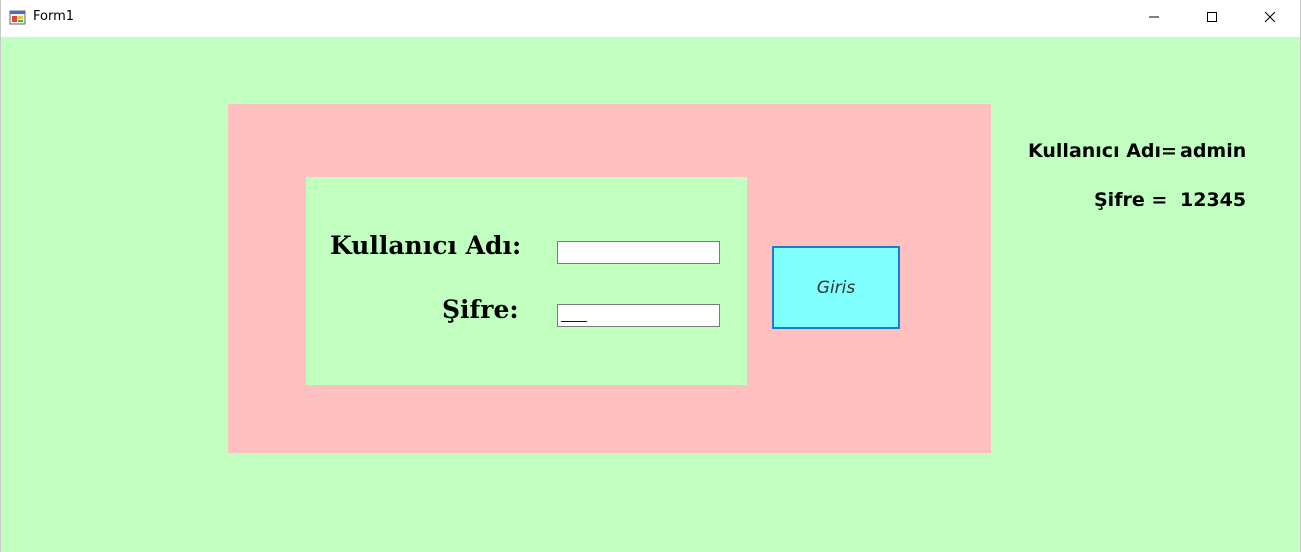  What do you see at coordinates (54, 16) in the screenshot?
I see `window-title: Form1` at bounding box center [54, 16].